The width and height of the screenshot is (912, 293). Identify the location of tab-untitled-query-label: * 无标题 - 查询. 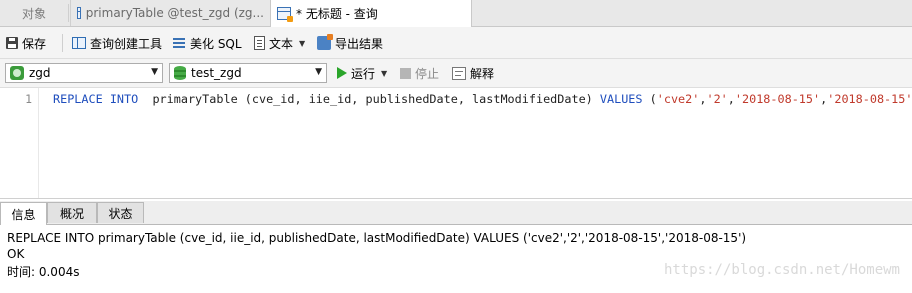
(337, 14).